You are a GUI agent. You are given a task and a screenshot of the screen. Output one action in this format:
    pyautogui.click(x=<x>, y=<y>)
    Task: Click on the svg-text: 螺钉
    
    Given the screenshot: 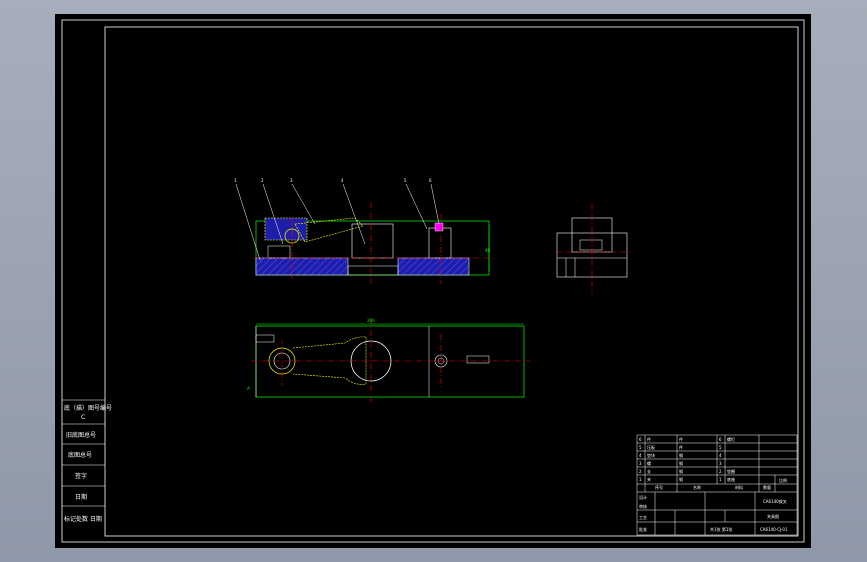 What is the action you would take?
    pyautogui.click(x=731, y=439)
    